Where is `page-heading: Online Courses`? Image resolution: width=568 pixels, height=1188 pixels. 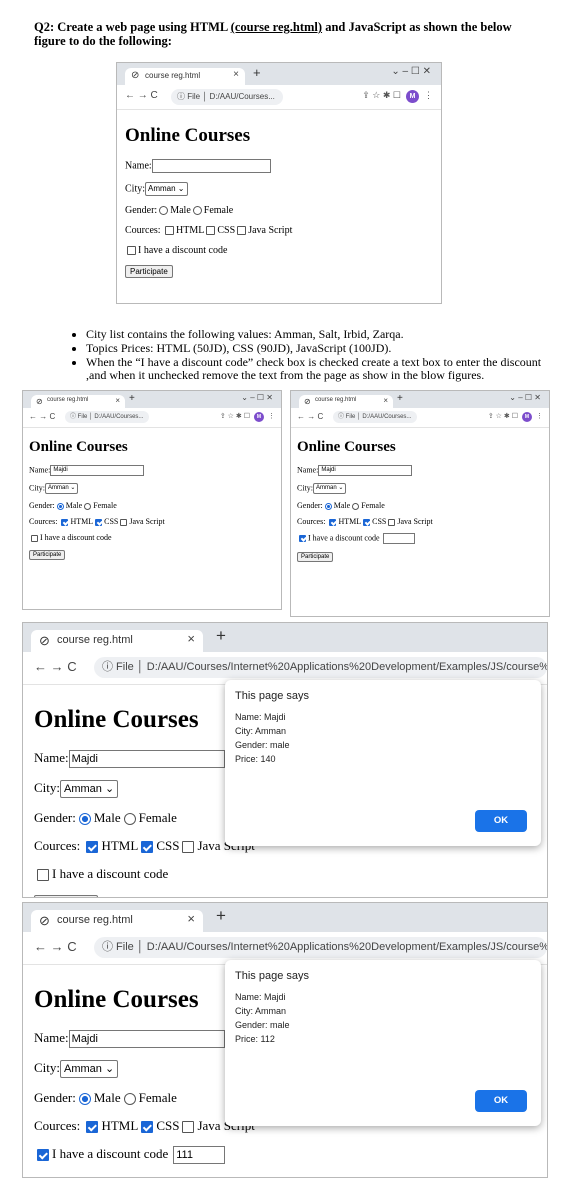
page-heading: Online Courses is located at coordinates (188, 135).